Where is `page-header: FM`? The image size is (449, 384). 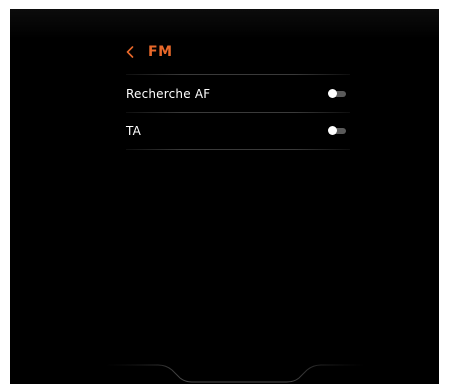 page-header: FM is located at coordinates (149, 52).